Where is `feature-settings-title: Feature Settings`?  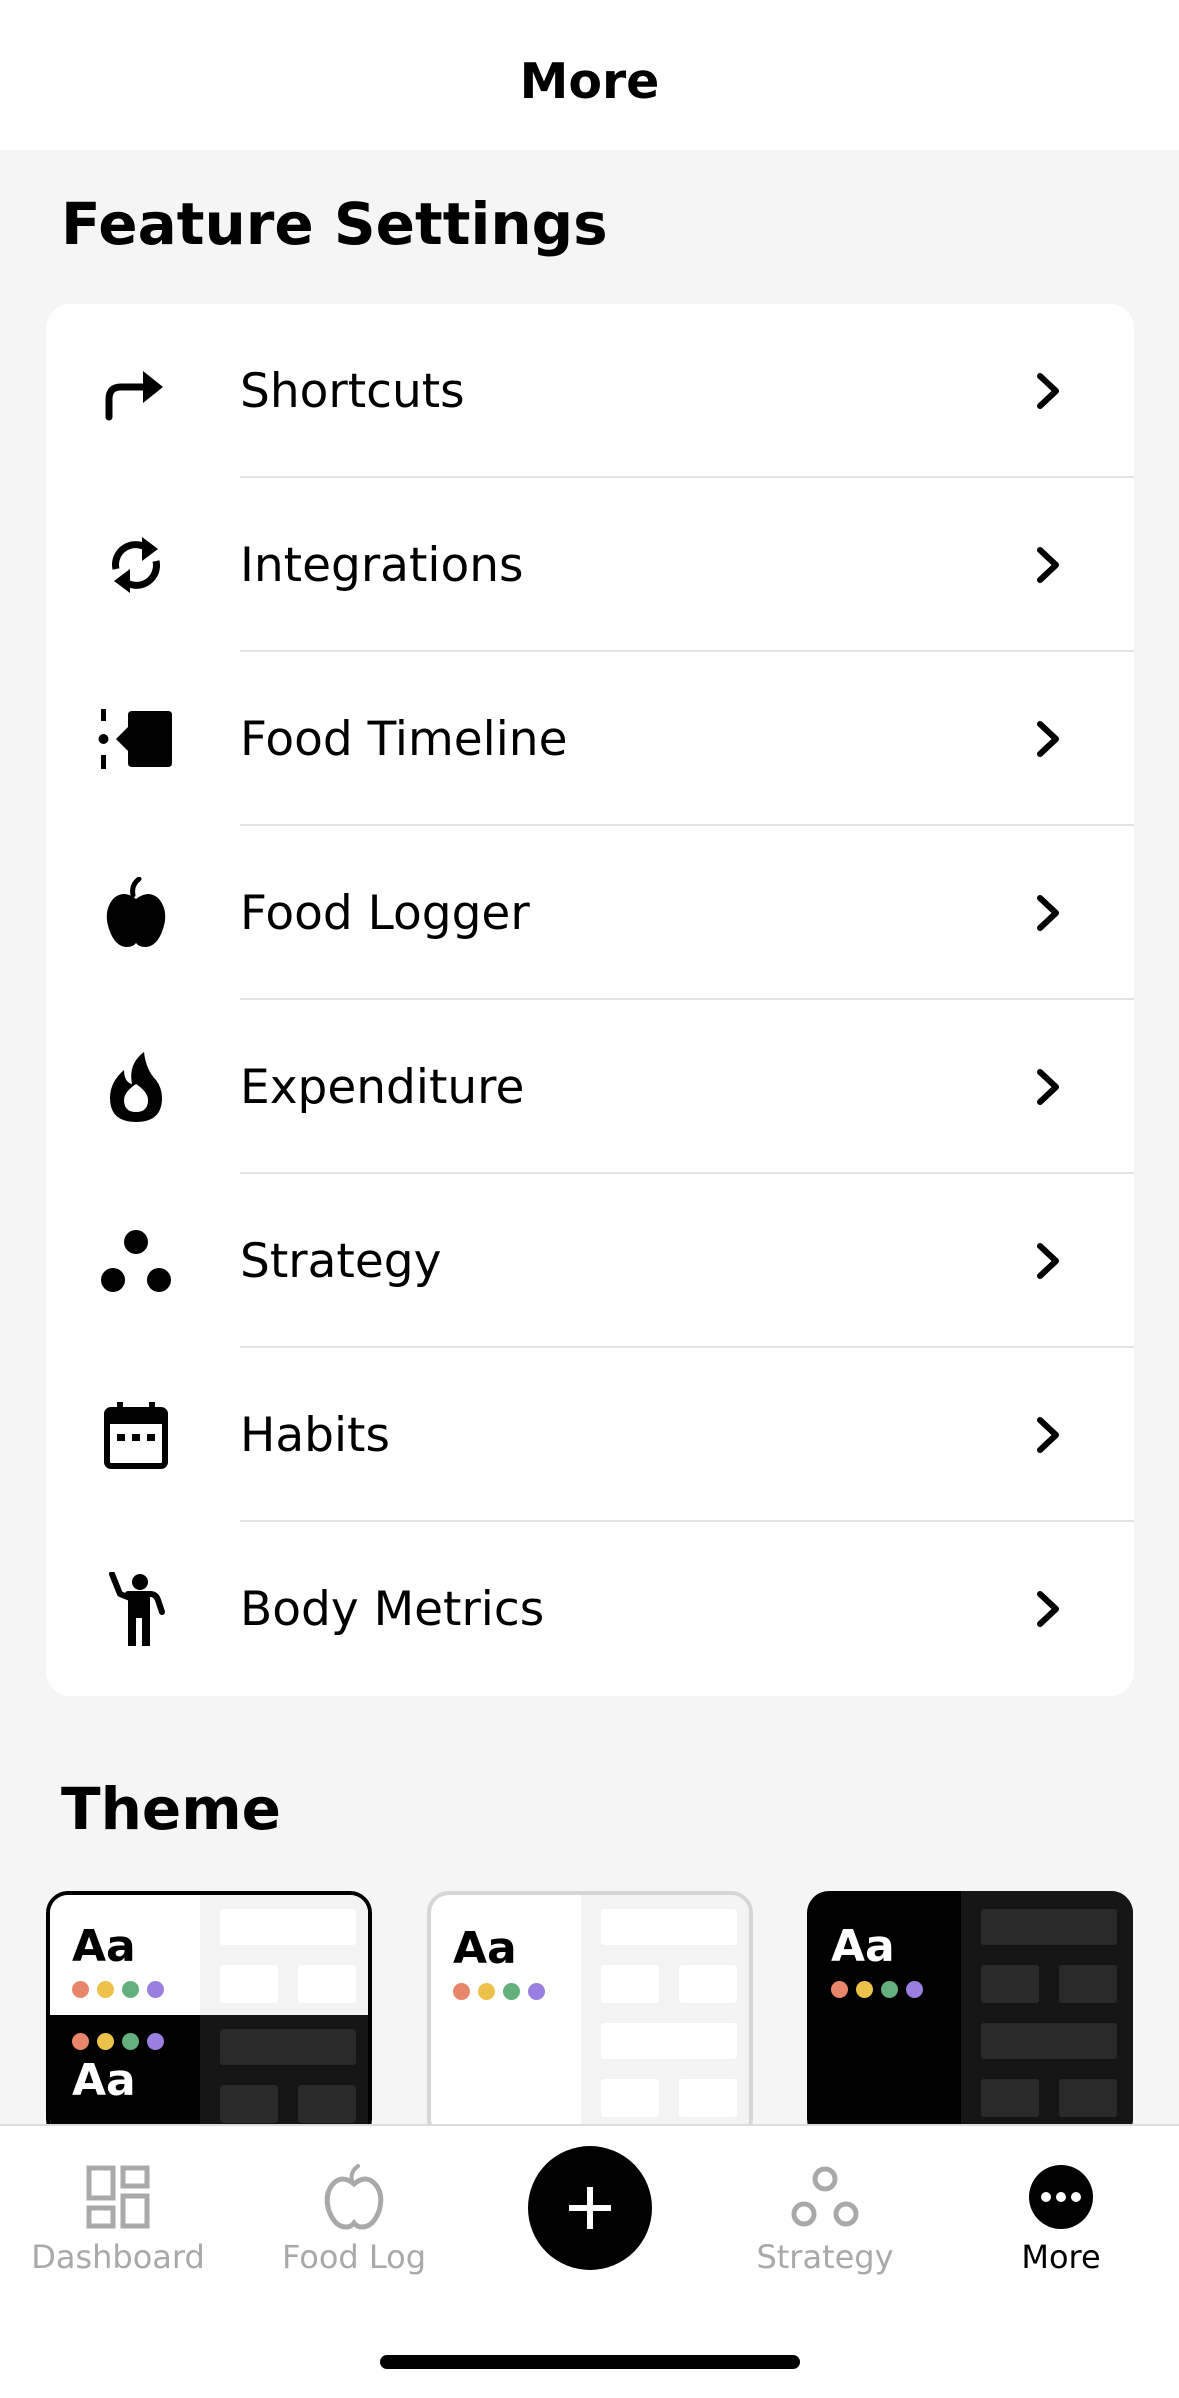 feature-settings-title: Feature Settings is located at coordinates (334, 224).